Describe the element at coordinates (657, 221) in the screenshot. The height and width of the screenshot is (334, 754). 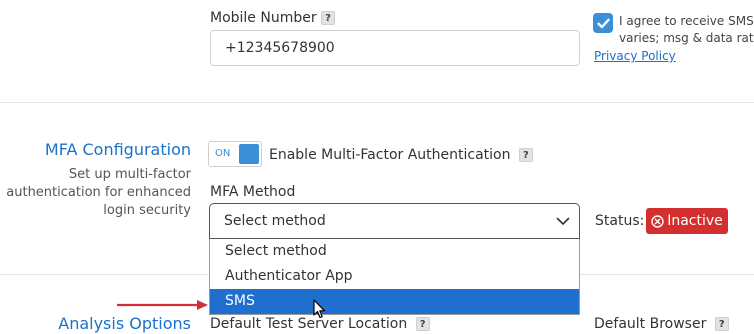
I see `x-circle-icon` at that location.